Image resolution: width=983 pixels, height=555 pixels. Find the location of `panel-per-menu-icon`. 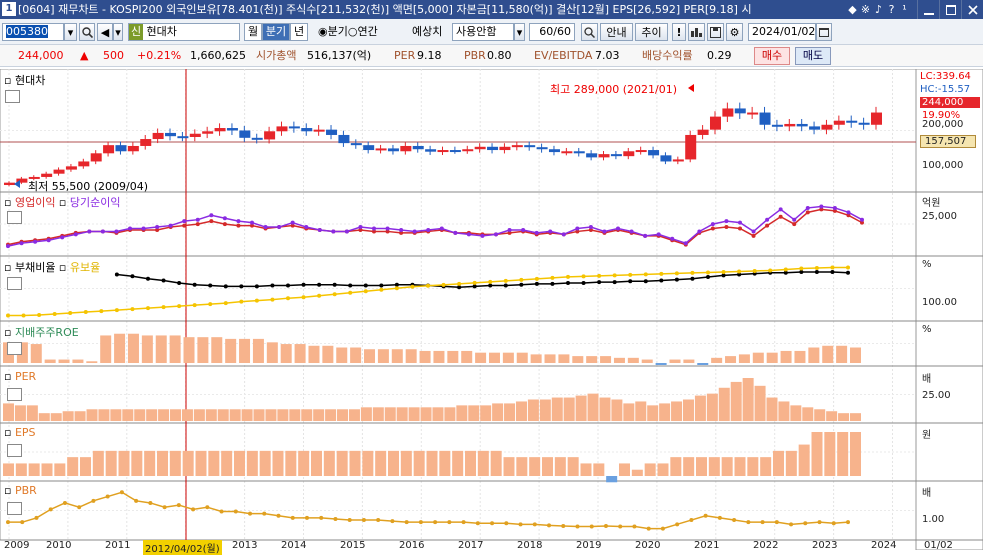

panel-per-menu-icon is located at coordinates (14, 394).